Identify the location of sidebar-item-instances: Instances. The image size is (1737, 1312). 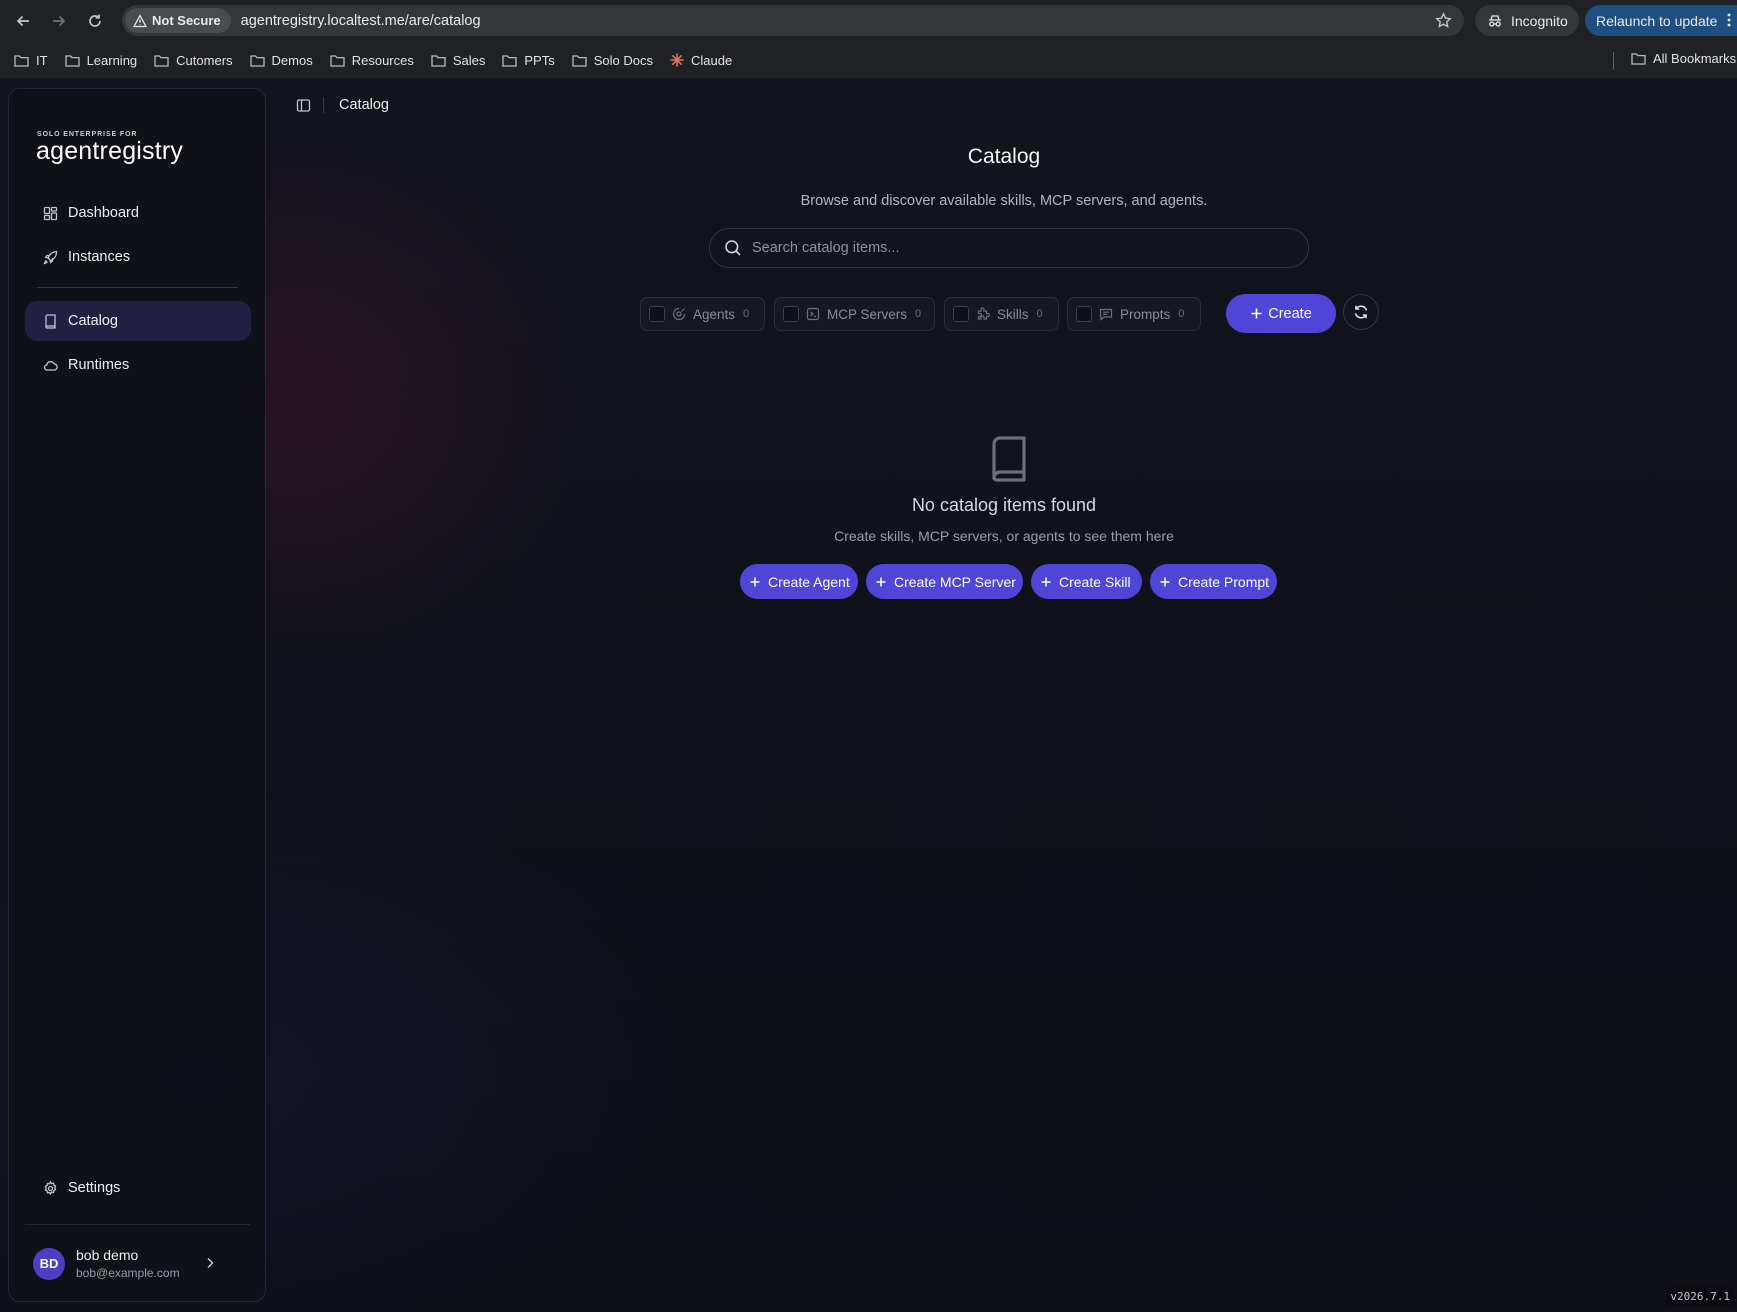
(138, 257).